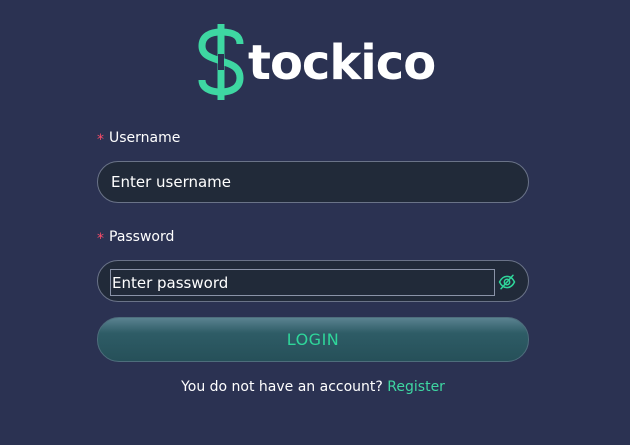  Describe the element at coordinates (142, 237) in the screenshot. I see `password-label-text: Password` at that location.